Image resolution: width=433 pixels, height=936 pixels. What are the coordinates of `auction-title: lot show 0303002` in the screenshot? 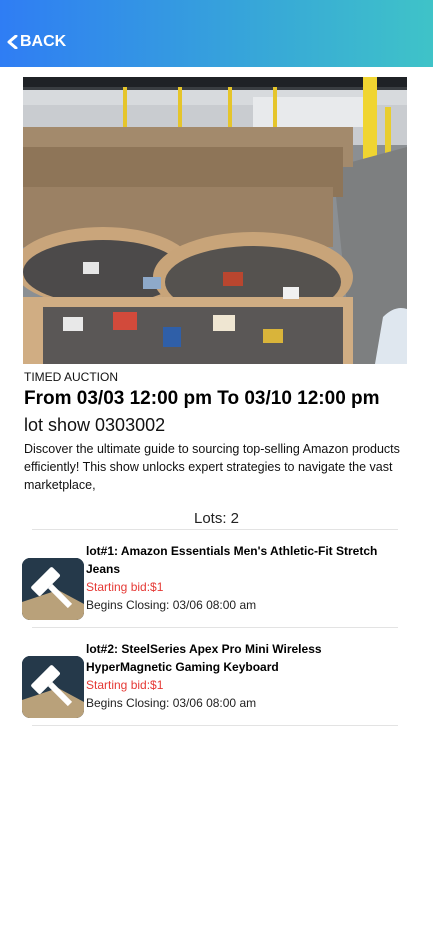 It's located at (95, 425).